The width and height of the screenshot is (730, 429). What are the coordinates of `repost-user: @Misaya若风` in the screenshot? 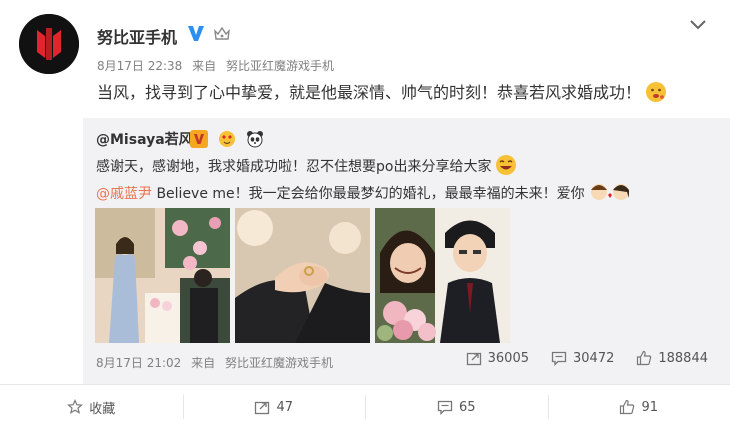 It's located at (144, 139).